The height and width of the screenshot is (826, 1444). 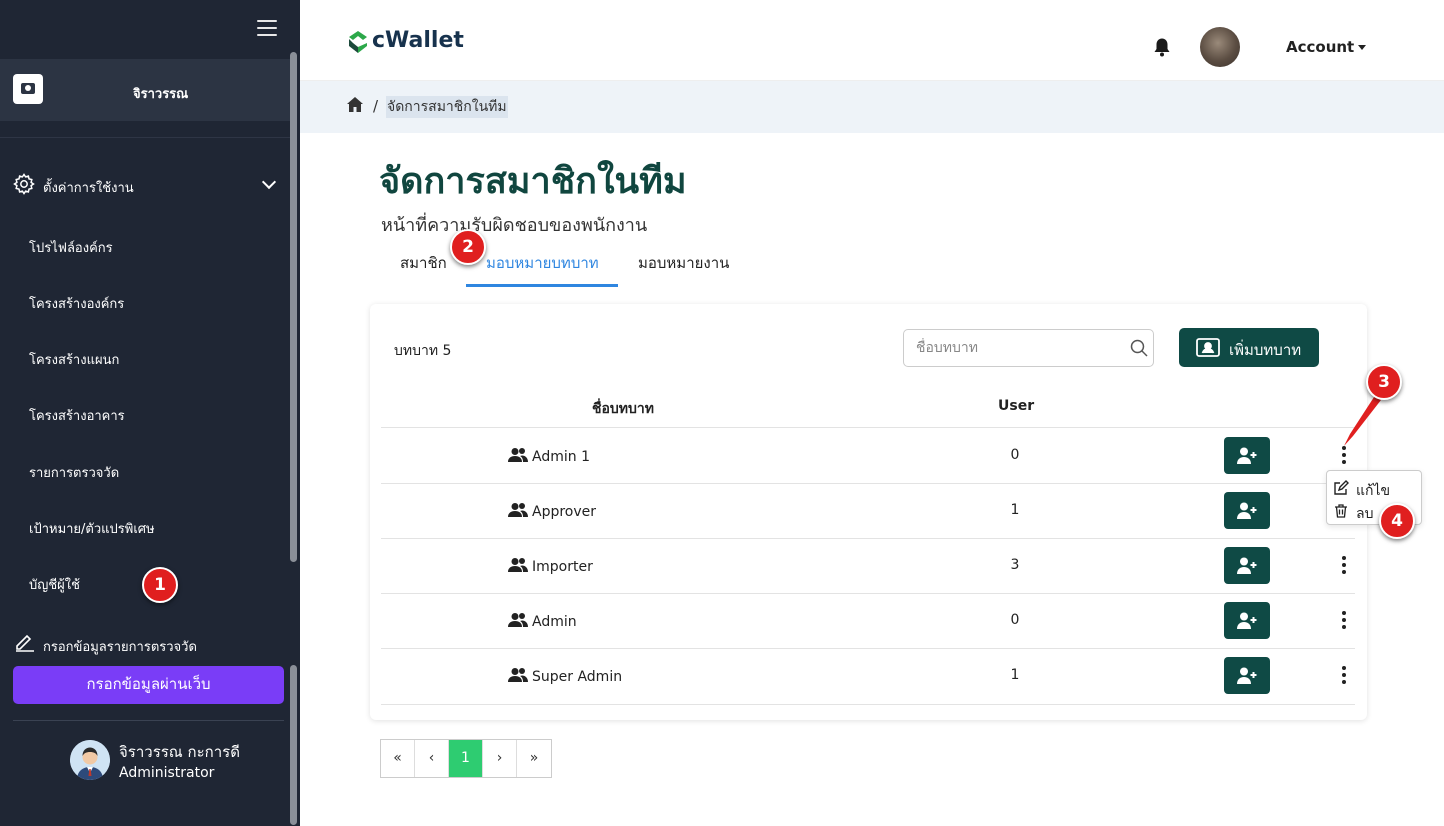 I want to click on role-name: Super Admin, so click(x=577, y=677).